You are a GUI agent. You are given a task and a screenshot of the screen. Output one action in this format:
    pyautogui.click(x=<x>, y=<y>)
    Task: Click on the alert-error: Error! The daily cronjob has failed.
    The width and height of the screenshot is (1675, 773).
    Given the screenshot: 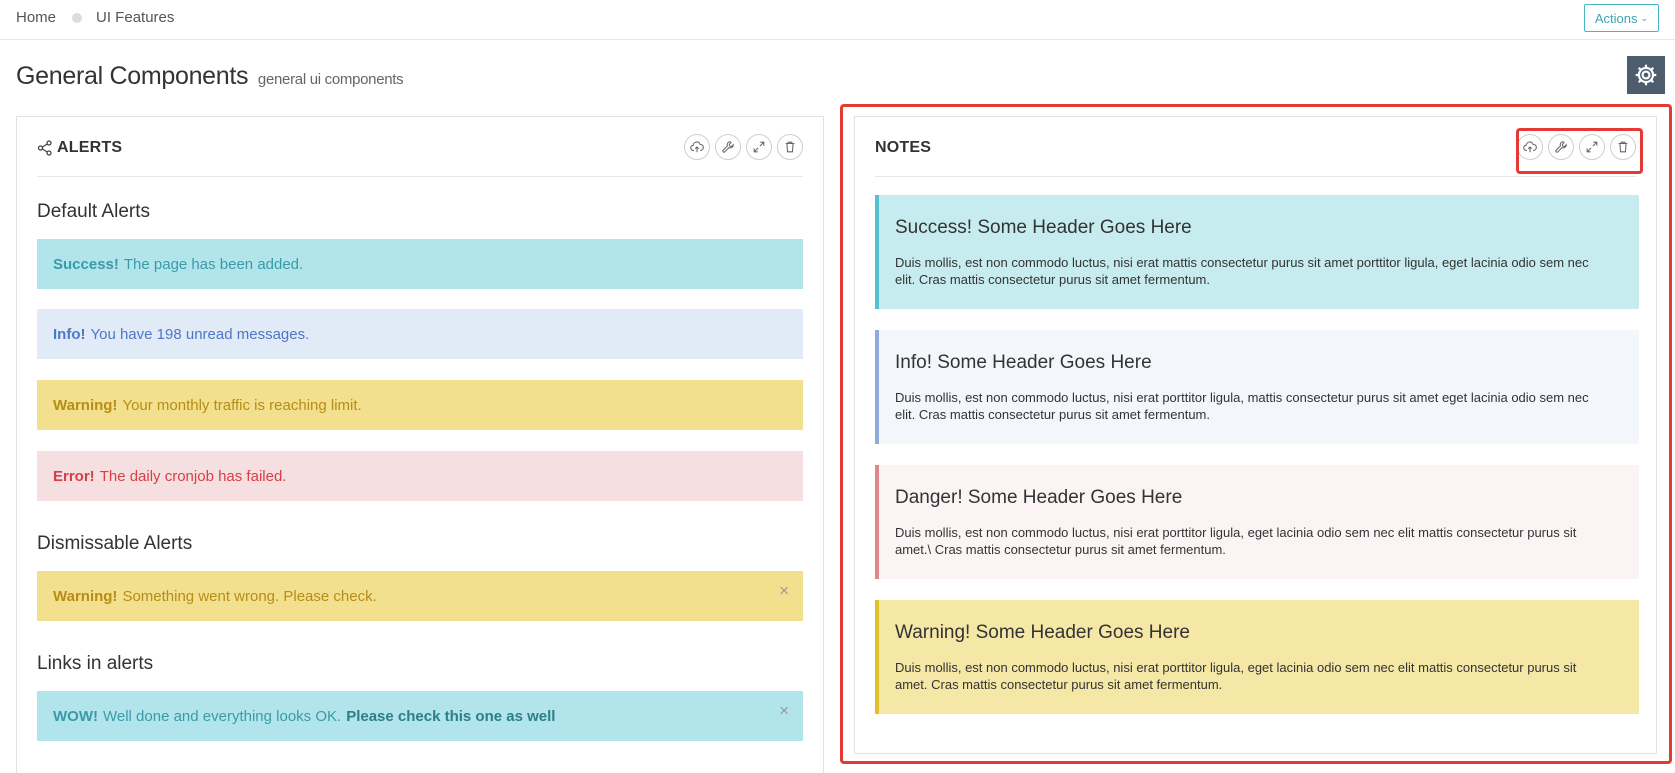 What is the action you would take?
    pyautogui.click(x=420, y=476)
    